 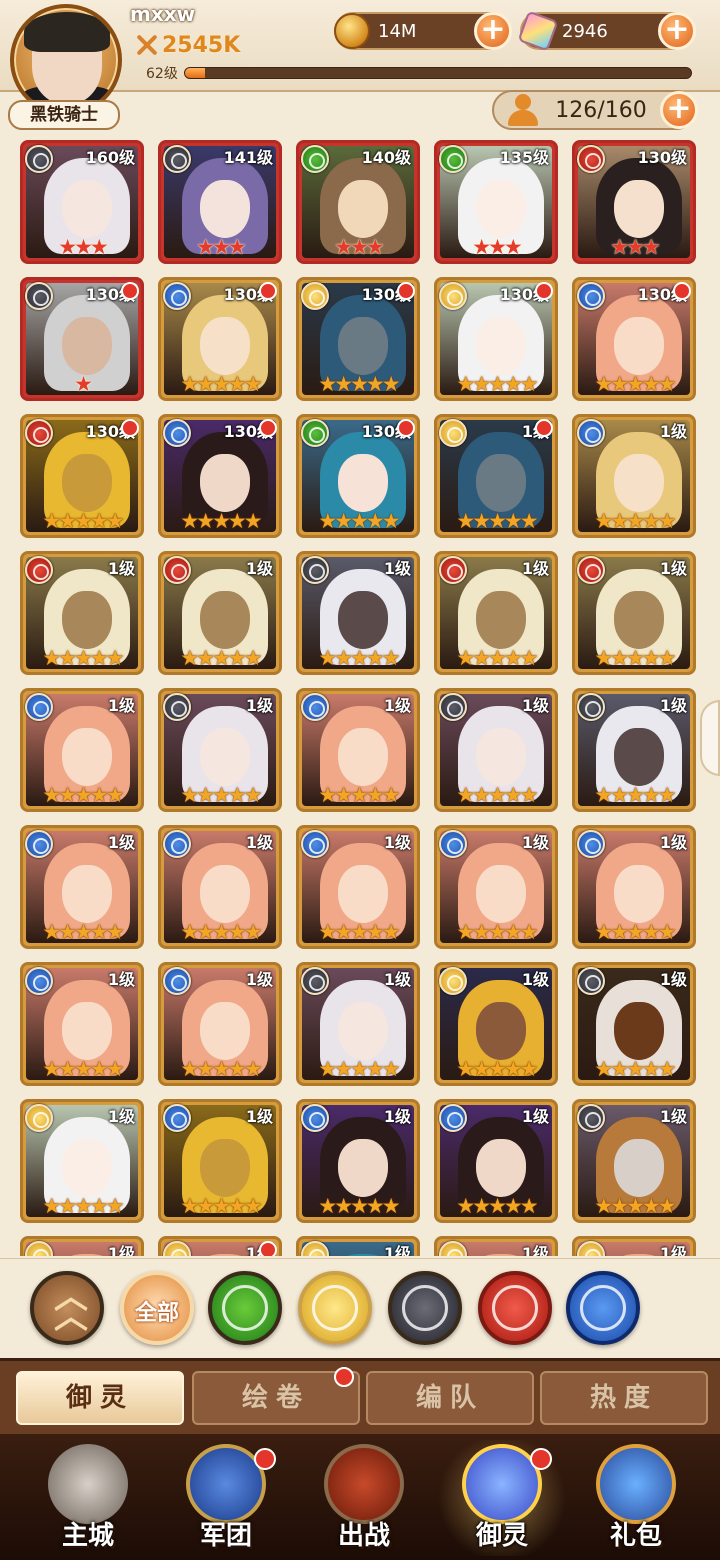 I want to click on tab-label: 绘卷, so click(x=275, y=1398).